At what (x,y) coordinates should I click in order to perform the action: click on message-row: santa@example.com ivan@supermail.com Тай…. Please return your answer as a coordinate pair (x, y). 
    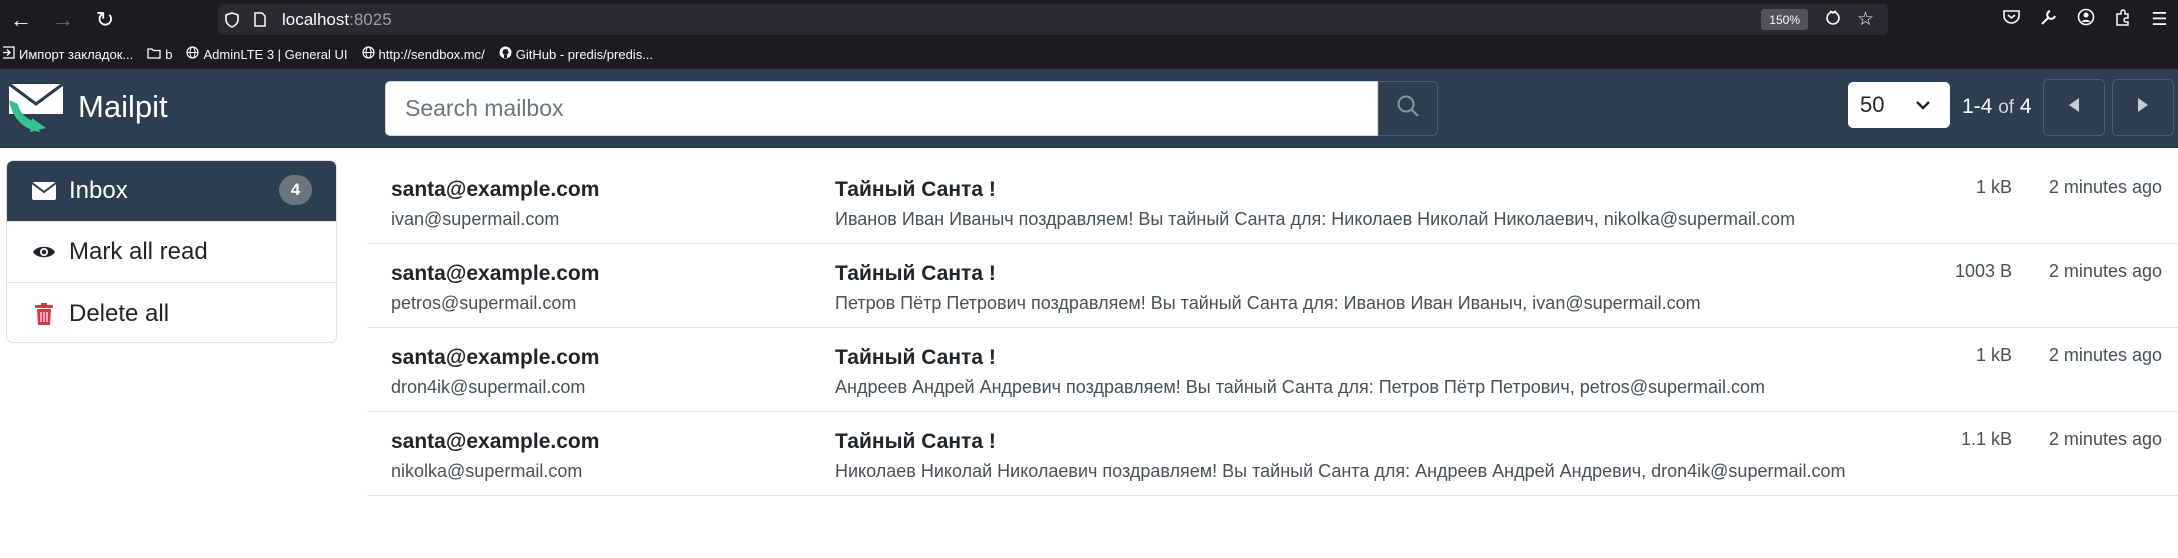
    Looking at the image, I should click on (1272, 202).